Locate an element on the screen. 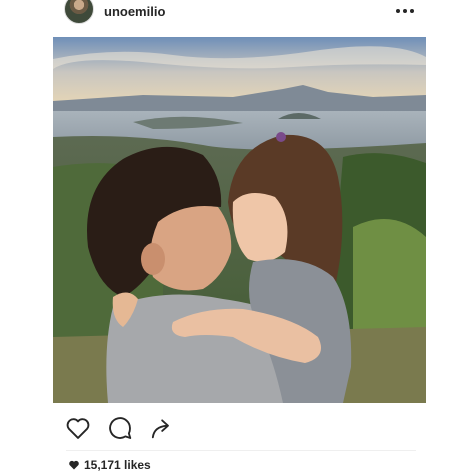  share-arrow-icon is located at coordinates (161, 428).